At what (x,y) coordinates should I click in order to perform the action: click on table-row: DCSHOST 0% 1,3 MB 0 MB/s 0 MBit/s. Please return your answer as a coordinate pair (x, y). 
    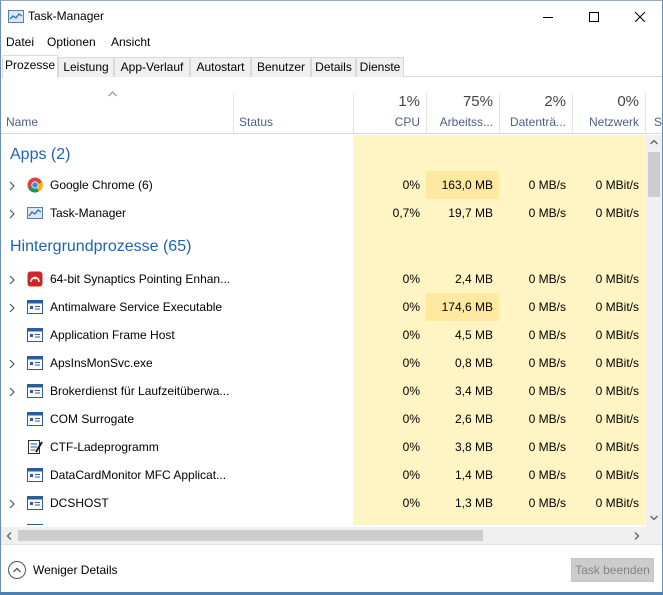
    Looking at the image, I should click on (323, 503).